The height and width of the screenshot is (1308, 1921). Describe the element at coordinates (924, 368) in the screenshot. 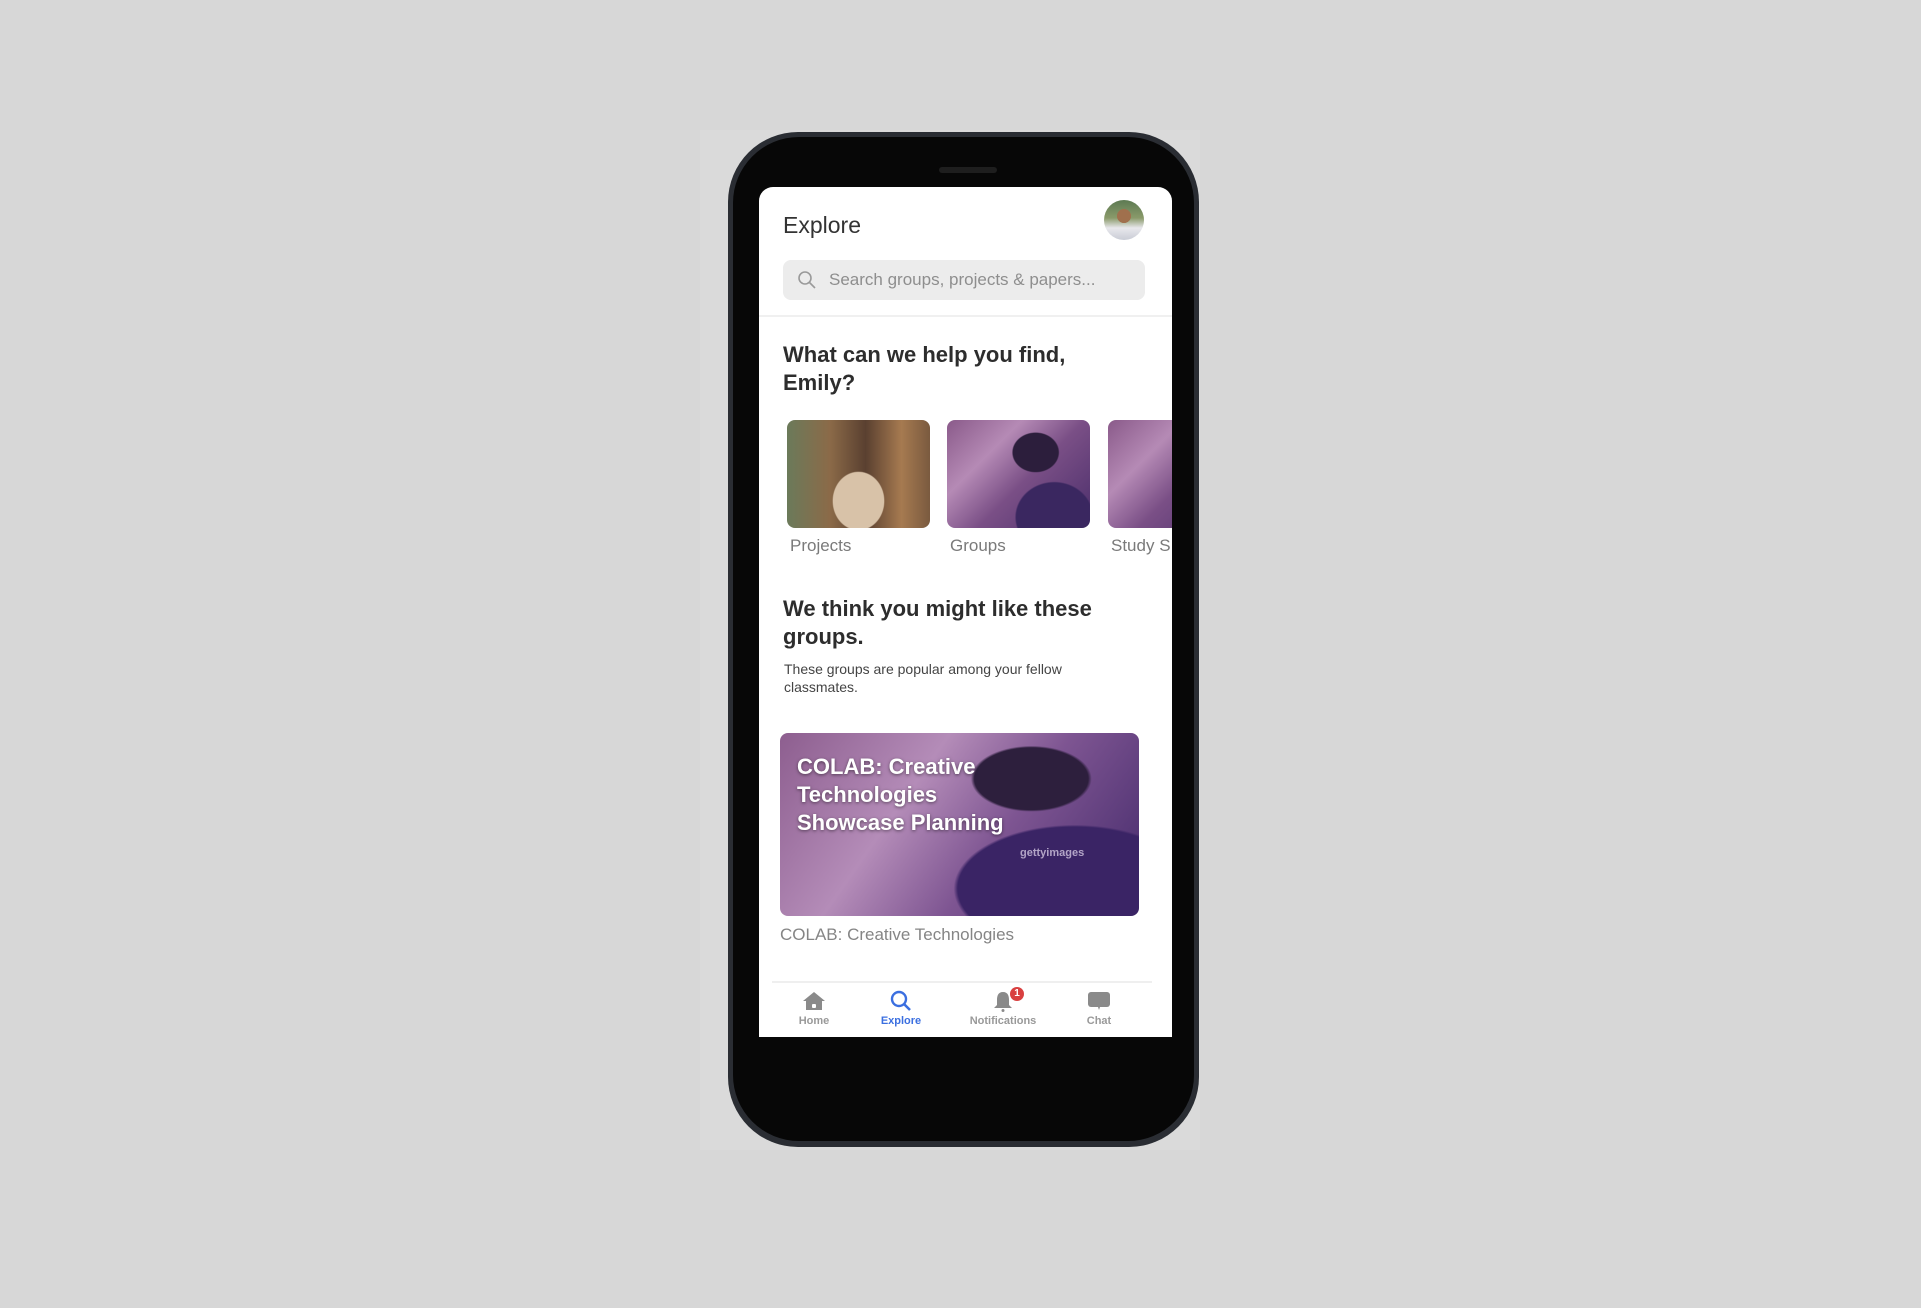

I see `find-heading: What can we help you find, Emily?` at that location.